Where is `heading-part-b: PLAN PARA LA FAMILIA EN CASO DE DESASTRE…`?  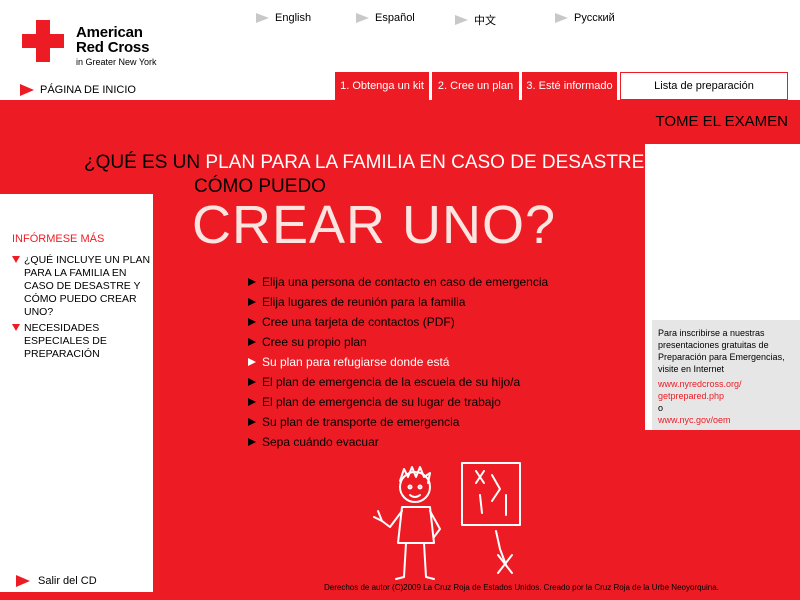 heading-part-b: PLAN PARA LA FAMILIA EN CASO DE DESASTRE… is located at coordinates (433, 162).